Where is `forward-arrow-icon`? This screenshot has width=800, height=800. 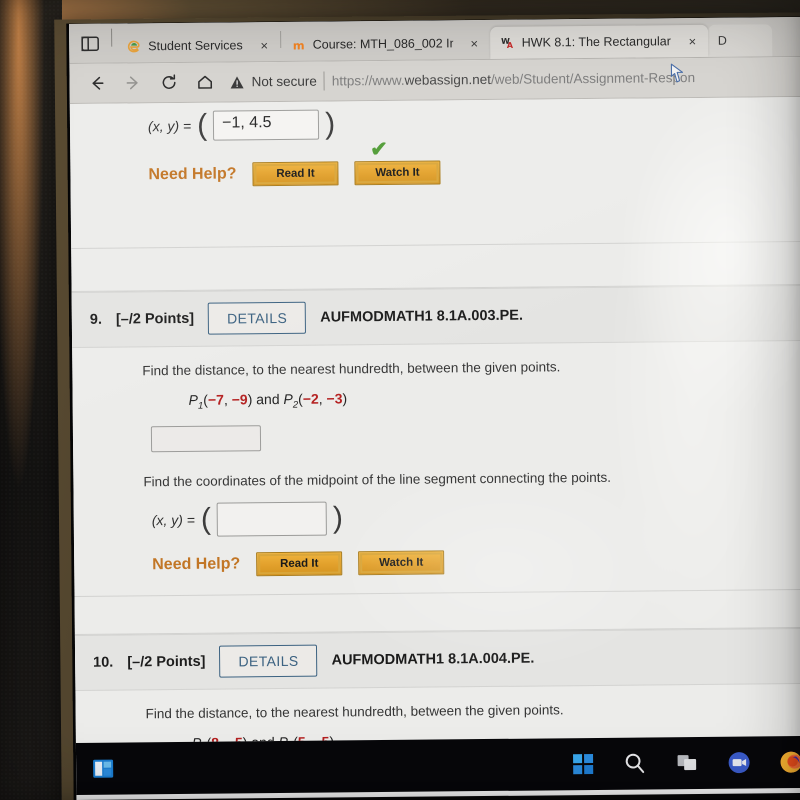 forward-arrow-icon is located at coordinates (132, 83).